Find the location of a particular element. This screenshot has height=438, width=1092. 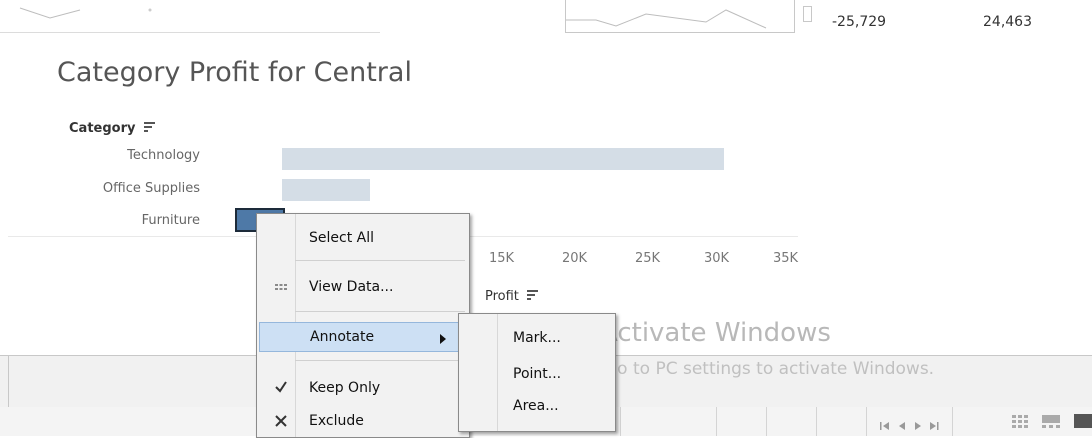

activate-windows-title: Activate Windows is located at coordinates (715, 333).